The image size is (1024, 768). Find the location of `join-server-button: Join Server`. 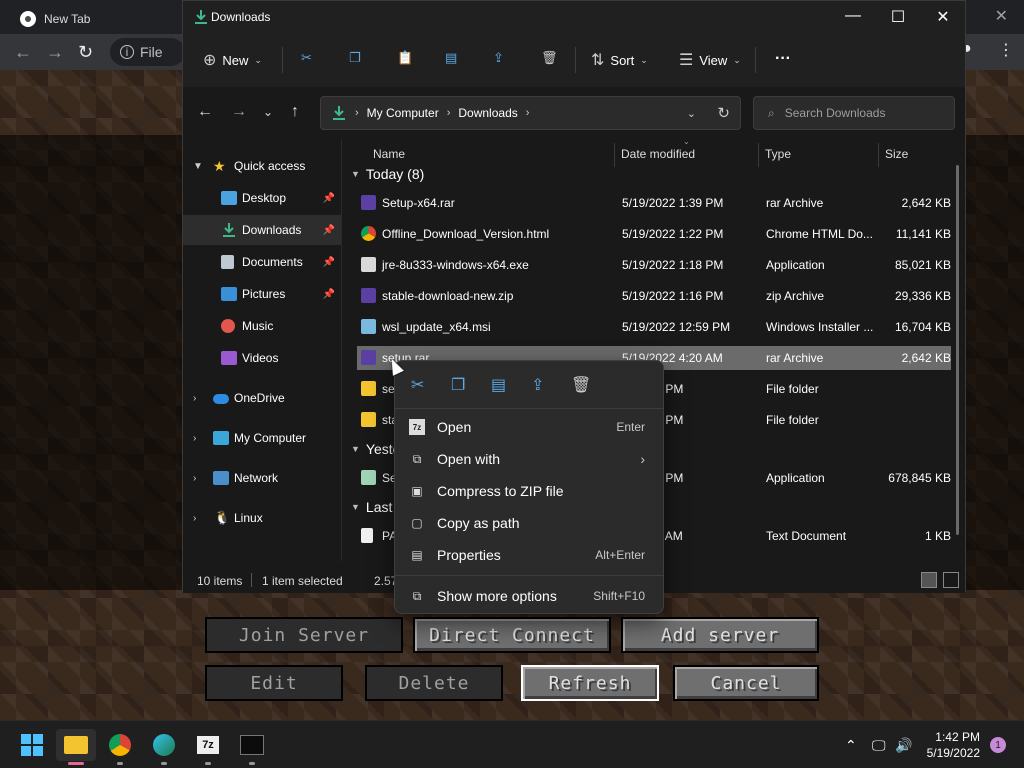

join-server-button: Join Server is located at coordinates (304, 635).